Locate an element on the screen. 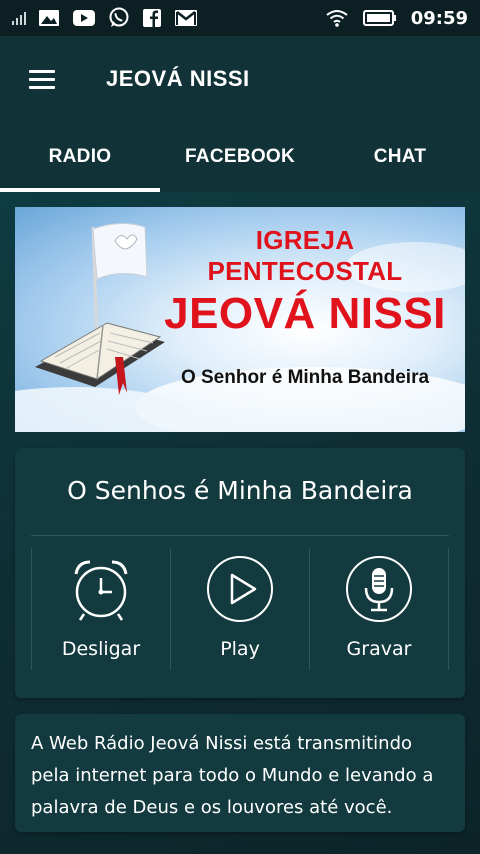  record-button: Gravar is located at coordinates (379, 609).